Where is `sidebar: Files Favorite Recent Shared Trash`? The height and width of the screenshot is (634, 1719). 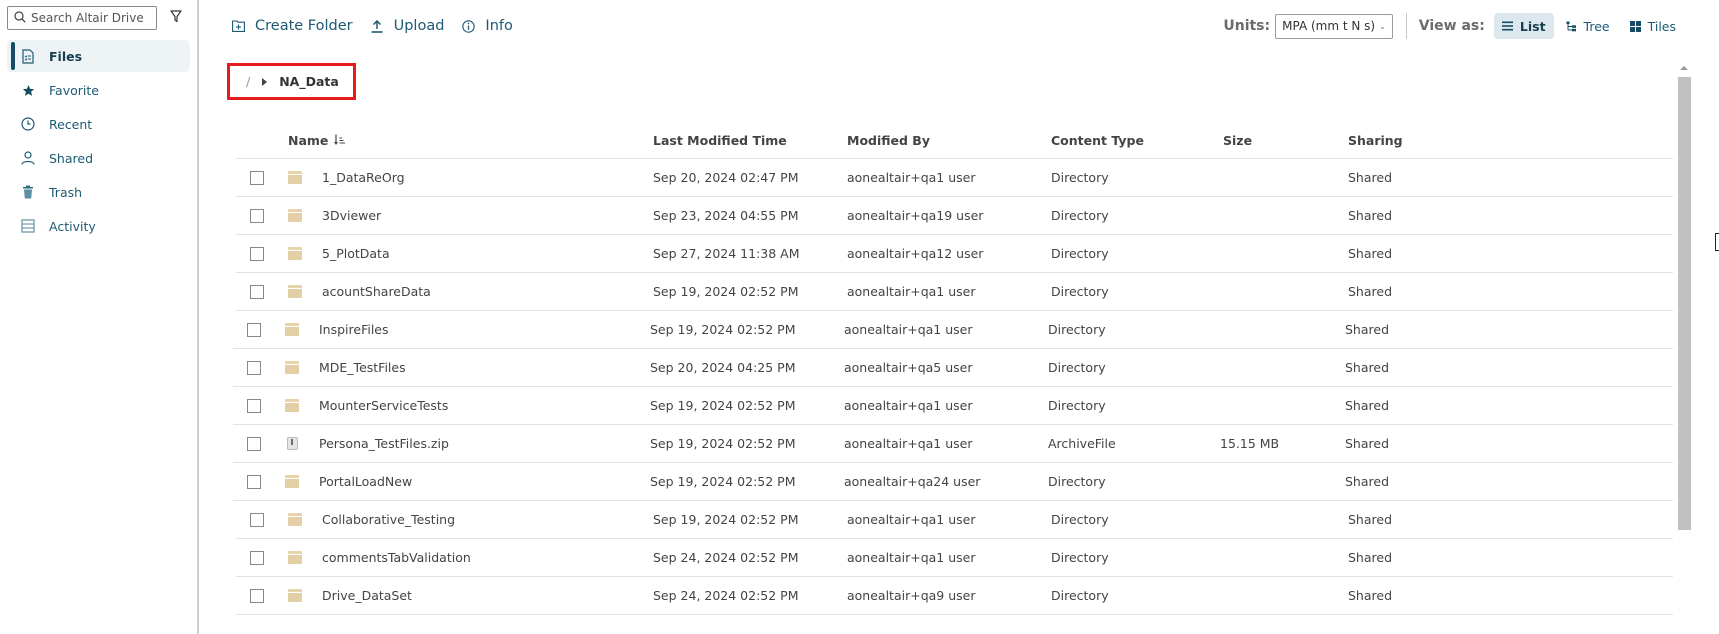 sidebar: Files Favorite Recent Shared Trash is located at coordinates (99, 317).